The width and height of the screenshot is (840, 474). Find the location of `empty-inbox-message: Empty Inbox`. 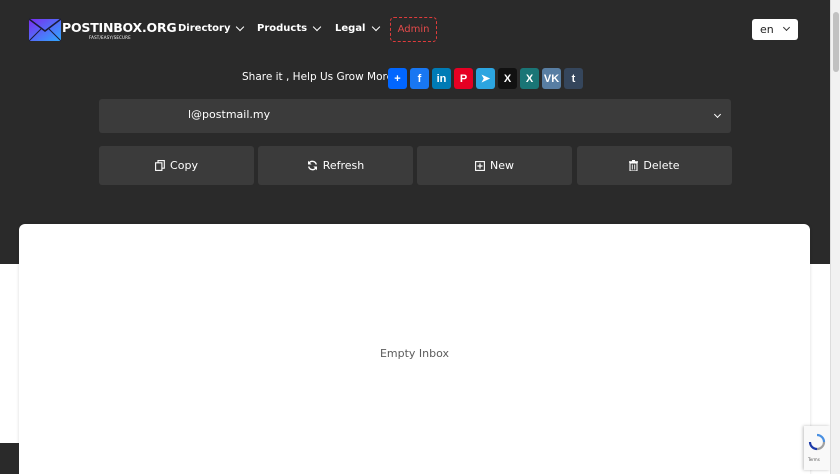

empty-inbox-message: Empty Inbox is located at coordinates (414, 353).